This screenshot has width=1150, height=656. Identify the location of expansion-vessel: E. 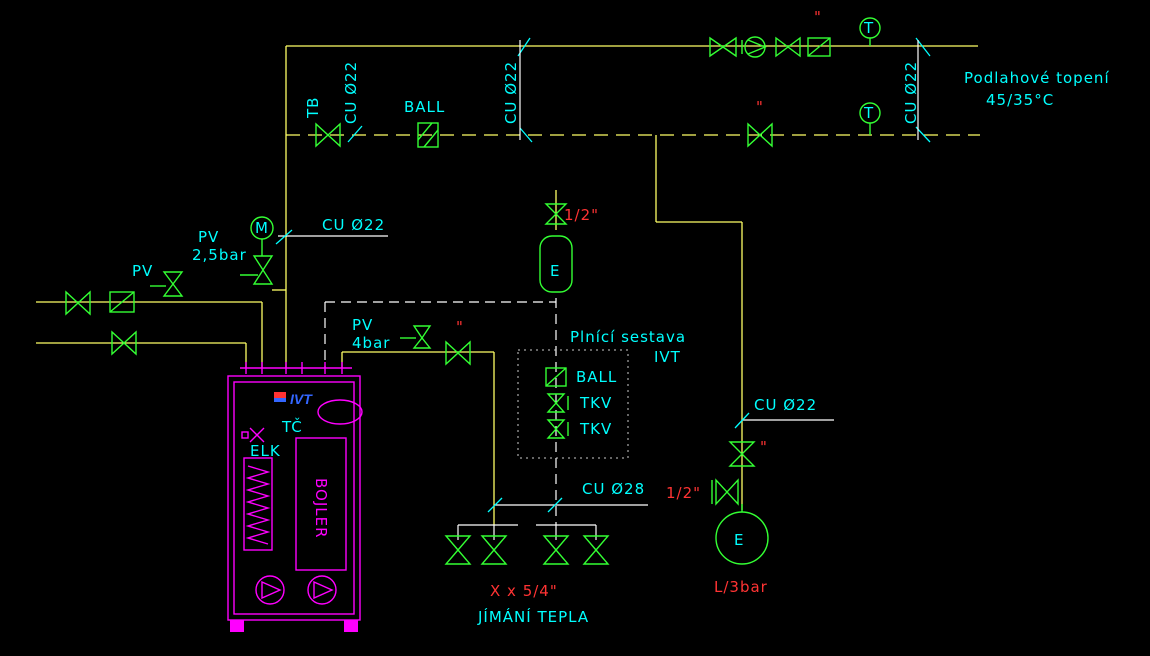
(556, 264).